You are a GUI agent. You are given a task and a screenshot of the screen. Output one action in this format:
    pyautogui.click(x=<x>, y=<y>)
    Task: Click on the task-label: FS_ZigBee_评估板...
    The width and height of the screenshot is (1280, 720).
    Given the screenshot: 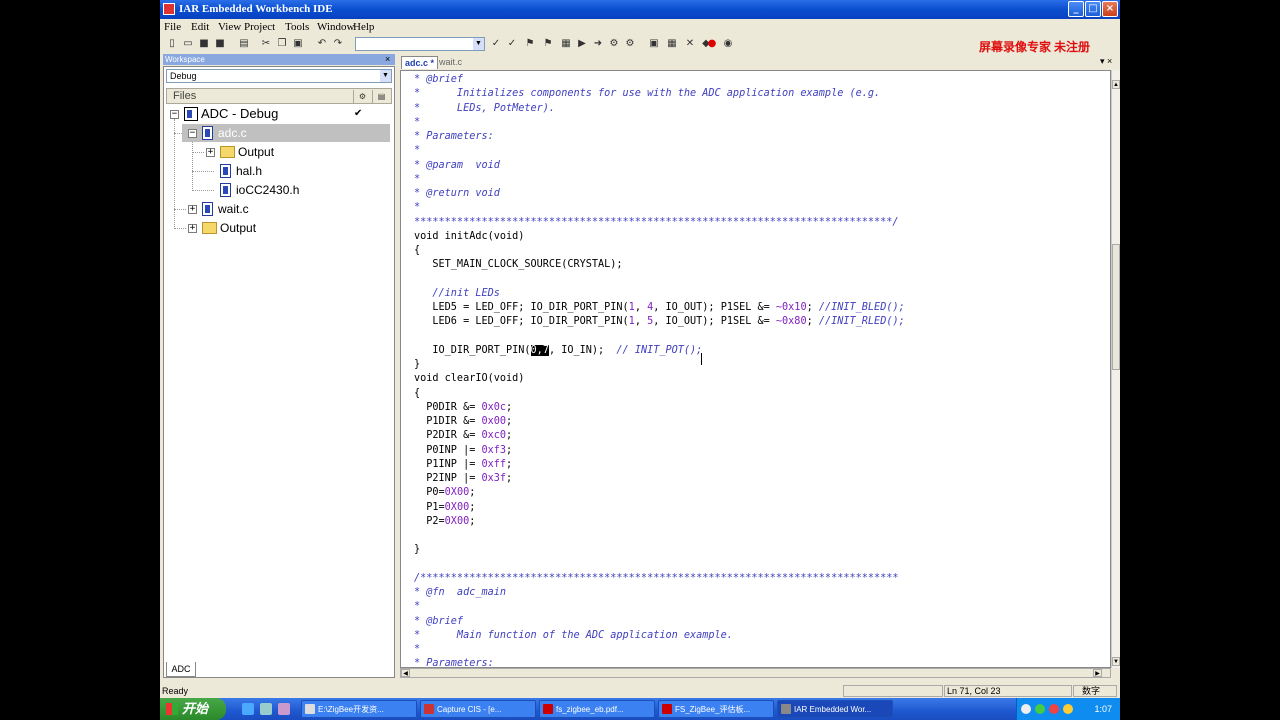 What is the action you would take?
    pyautogui.click(x=713, y=709)
    